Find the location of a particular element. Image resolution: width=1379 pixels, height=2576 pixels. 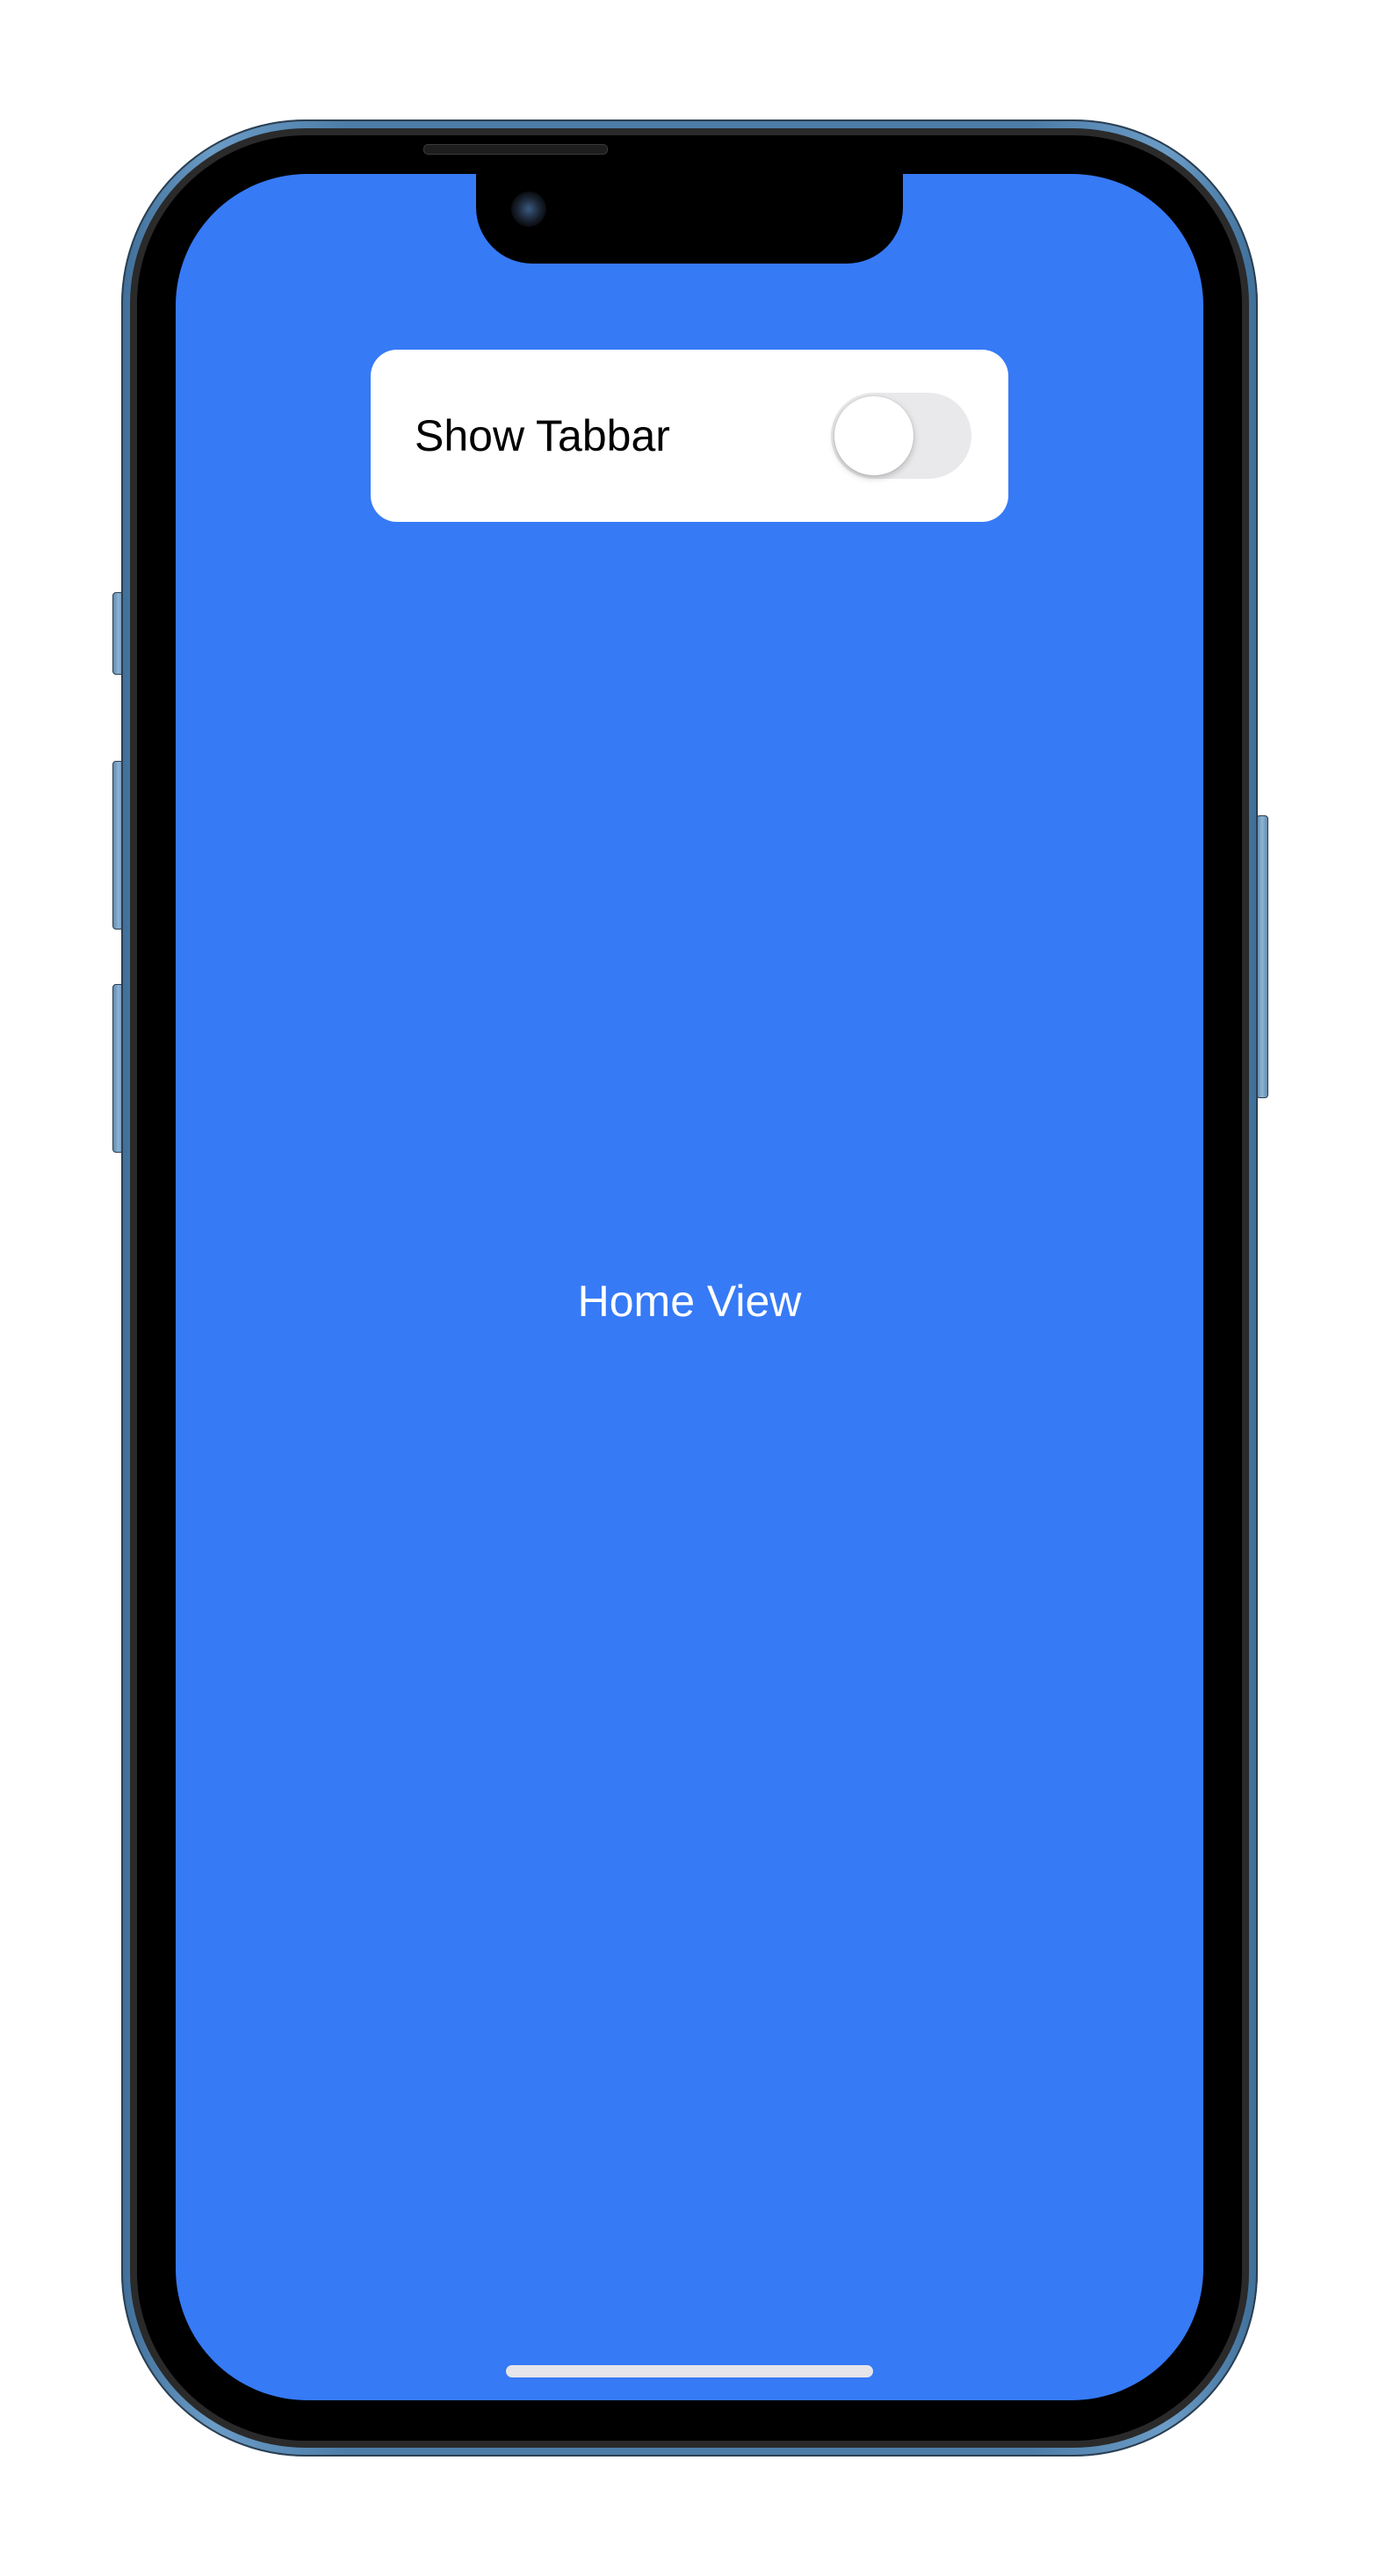

front-camera-icon is located at coordinates (528, 209).